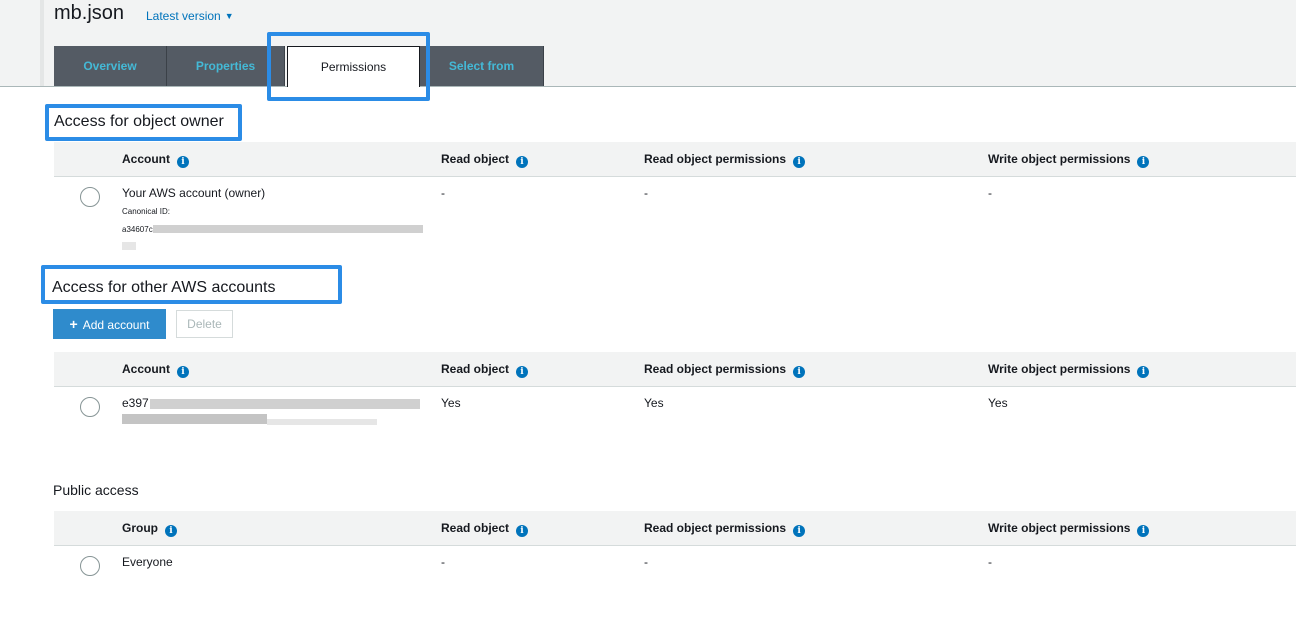 Image resolution: width=1296 pixels, height=644 pixels. What do you see at coordinates (96, 490) in the screenshot?
I see `public-access-section-title: Public access` at bounding box center [96, 490].